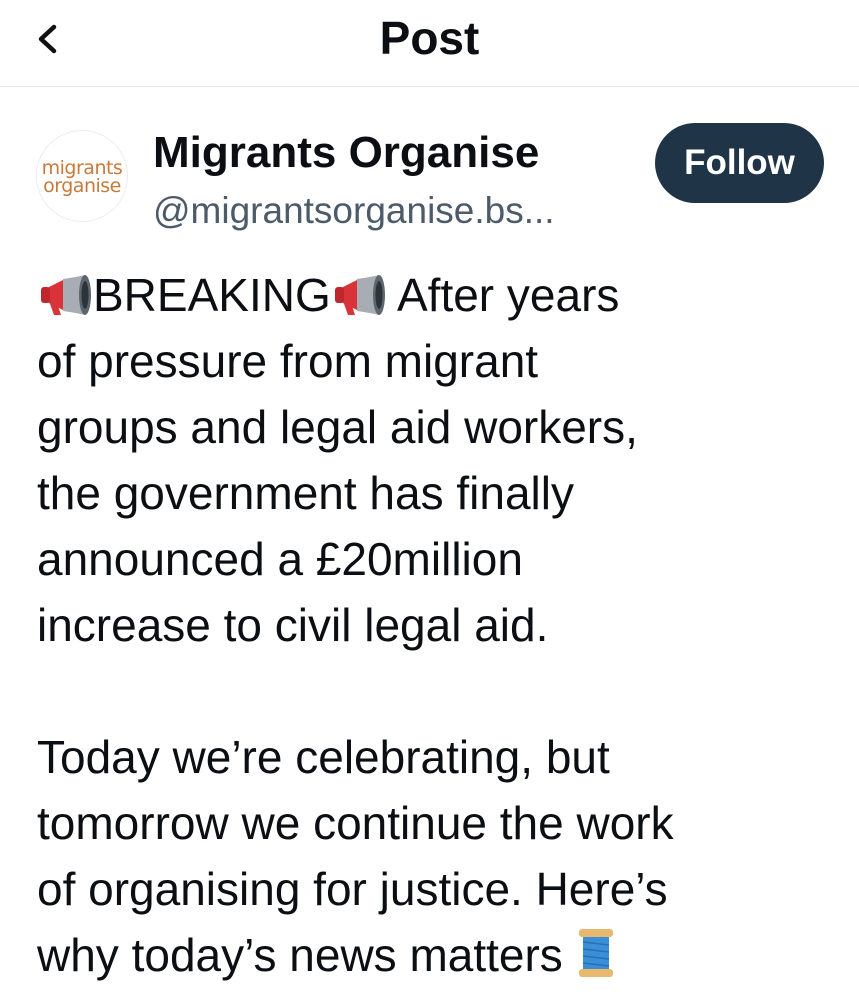  I want to click on author-display-name: Migrants Organise, so click(346, 153).